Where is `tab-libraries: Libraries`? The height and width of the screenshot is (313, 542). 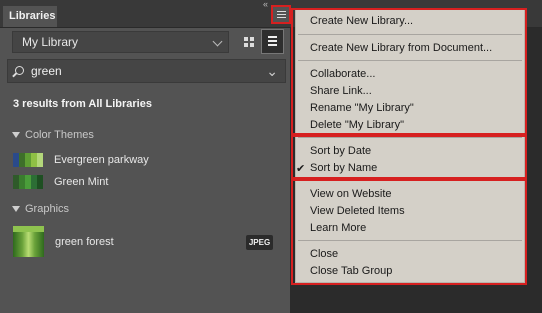
tab-libraries: Libraries is located at coordinates (30, 16).